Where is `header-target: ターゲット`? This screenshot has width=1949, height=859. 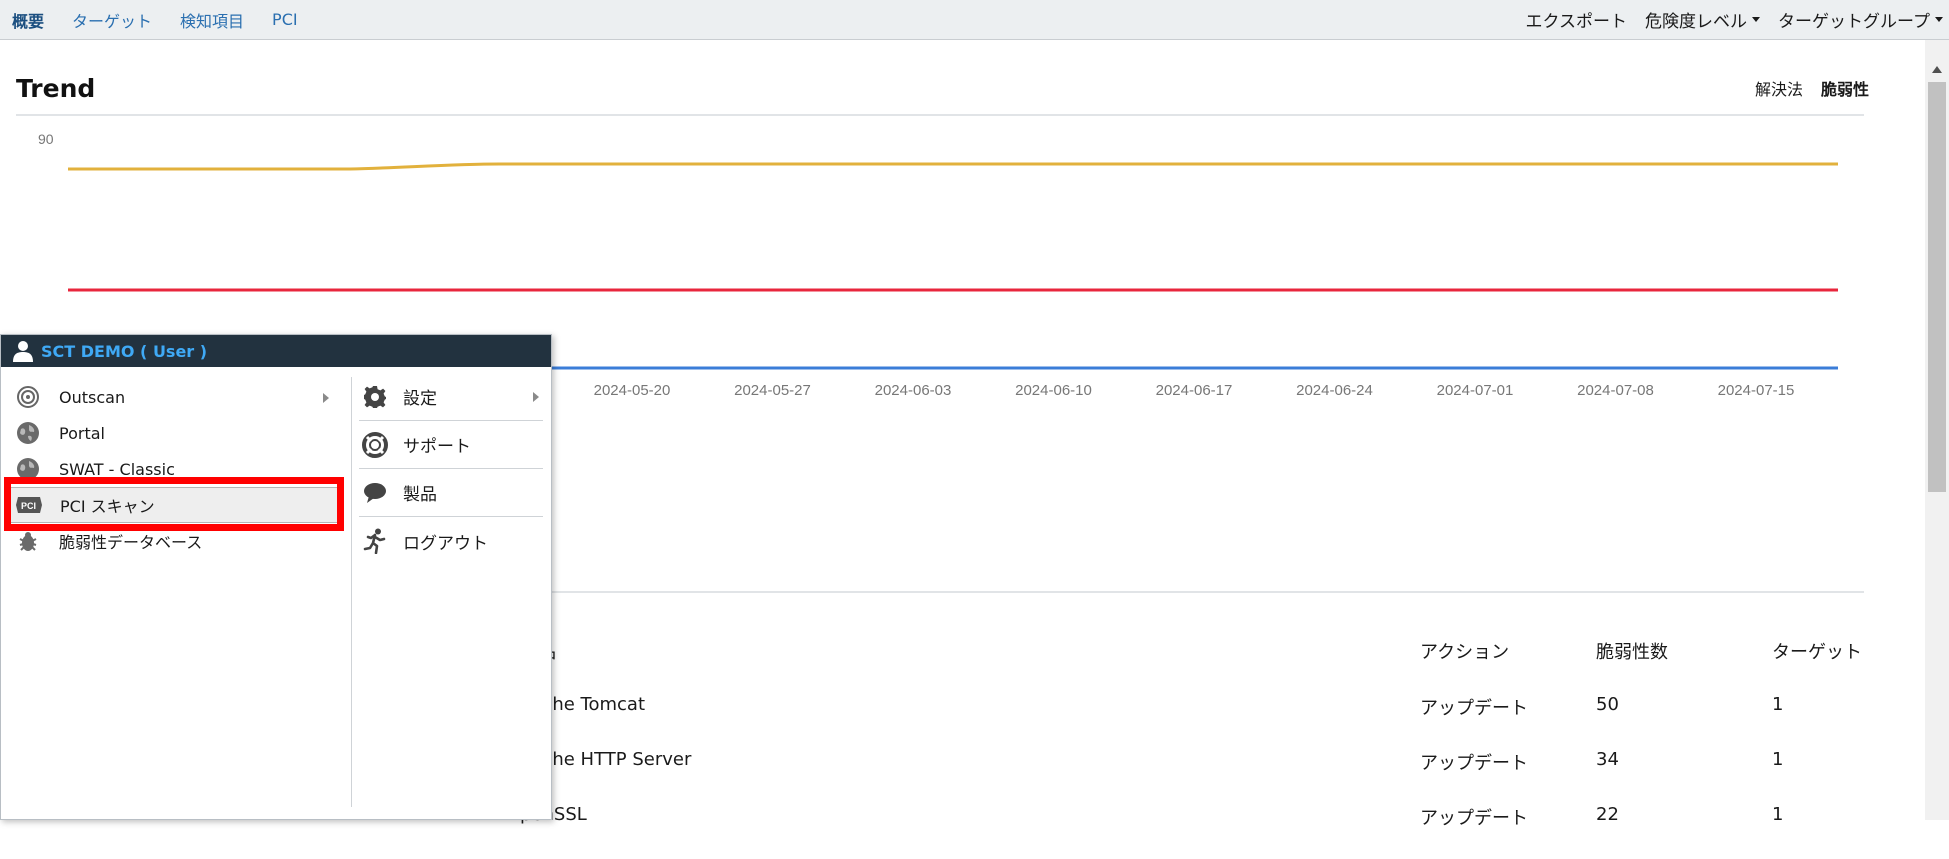
header-target: ターゲット is located at coordinates (1817, 651).